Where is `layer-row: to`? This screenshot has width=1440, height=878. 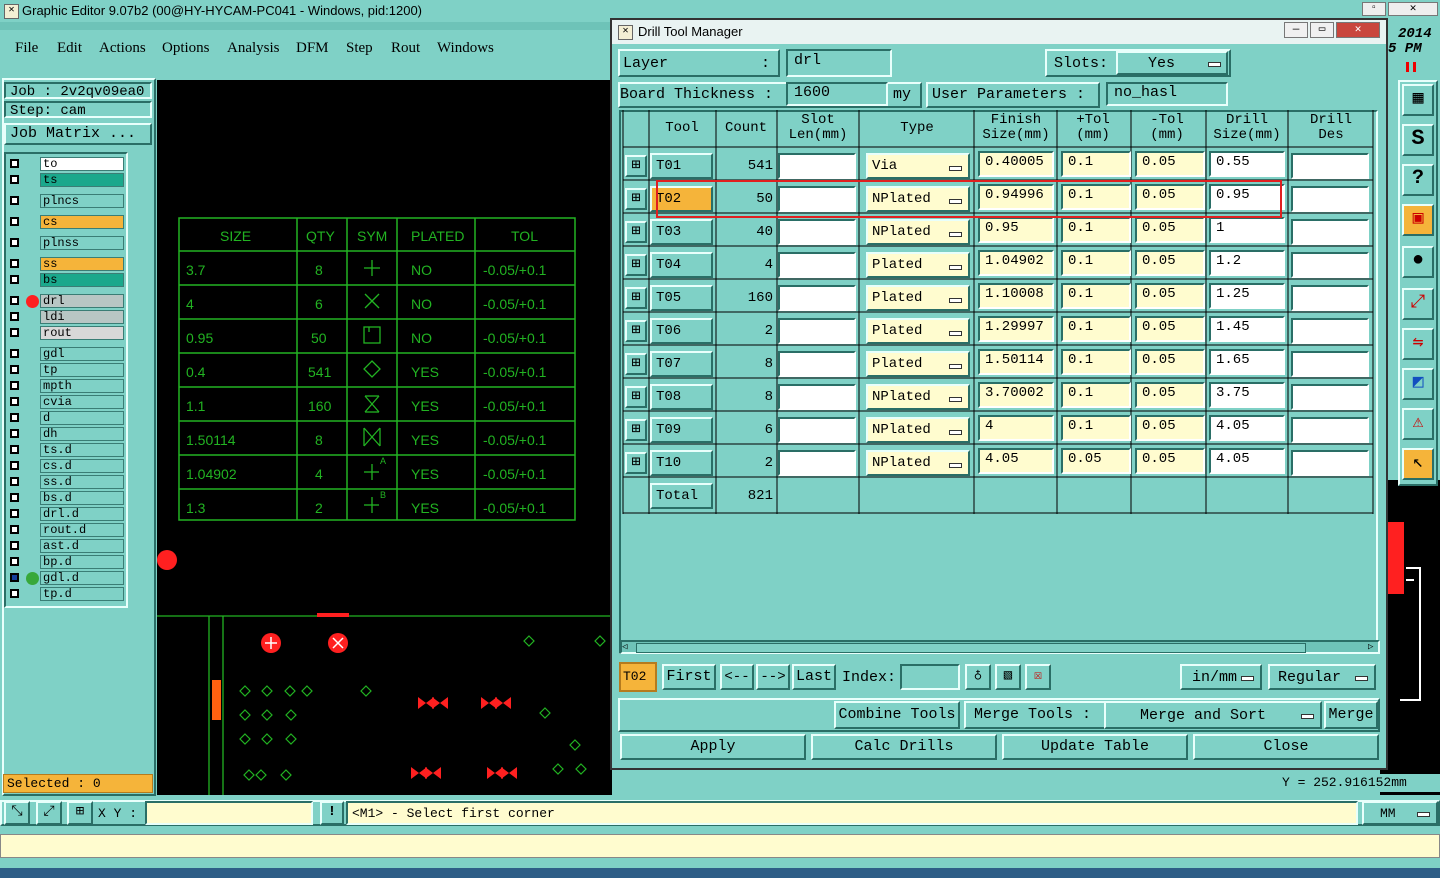 layer-row: to is located at coordinates (65, 164).